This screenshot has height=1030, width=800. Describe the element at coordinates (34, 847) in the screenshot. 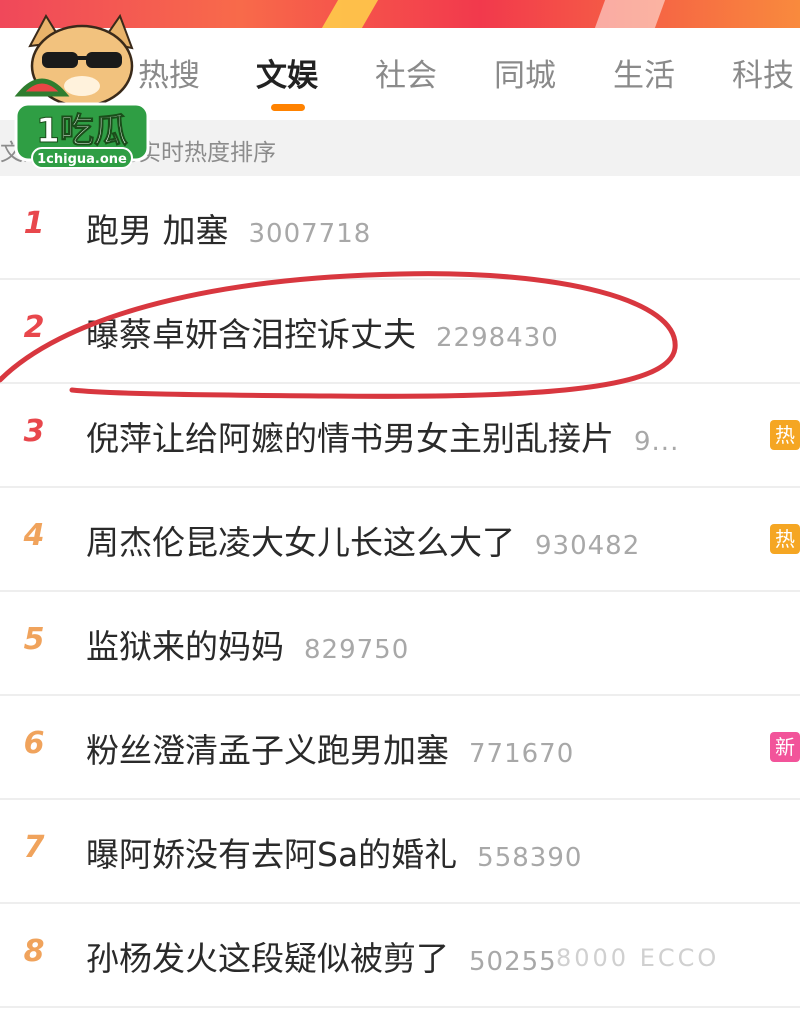

I see `rank-number: 7` at that location.